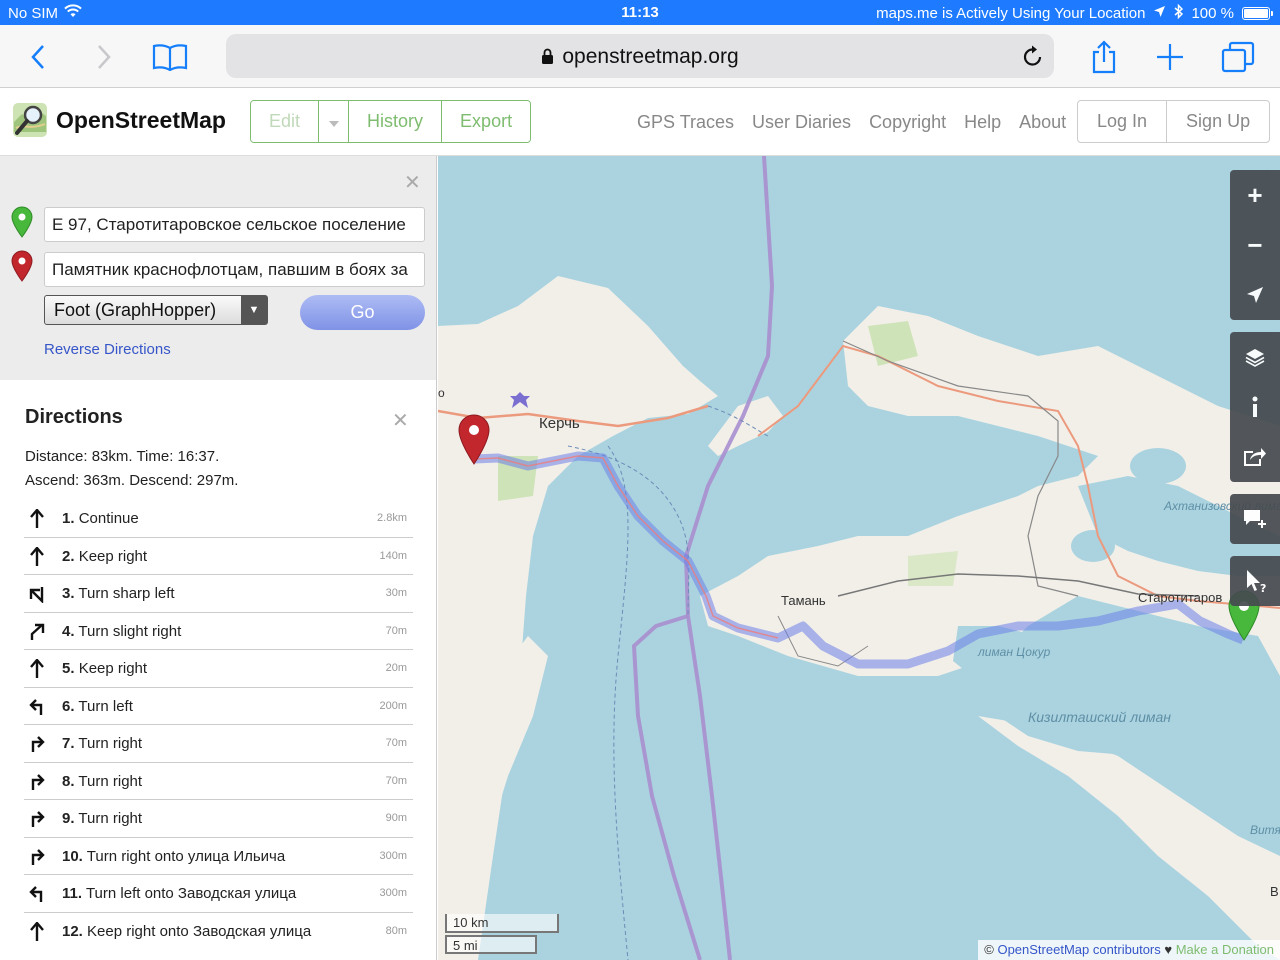  I want to click on step-instruction: Turn left, so click(105, 706).